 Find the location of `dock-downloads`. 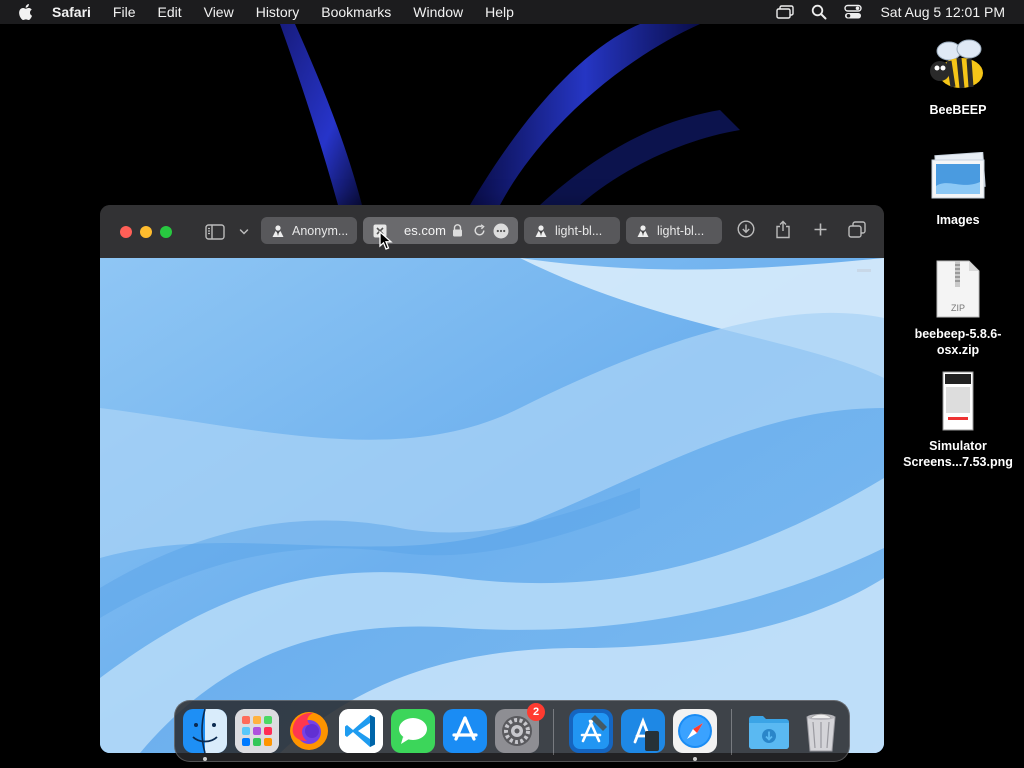

dock-downloads is located at coordinates (769, 731).